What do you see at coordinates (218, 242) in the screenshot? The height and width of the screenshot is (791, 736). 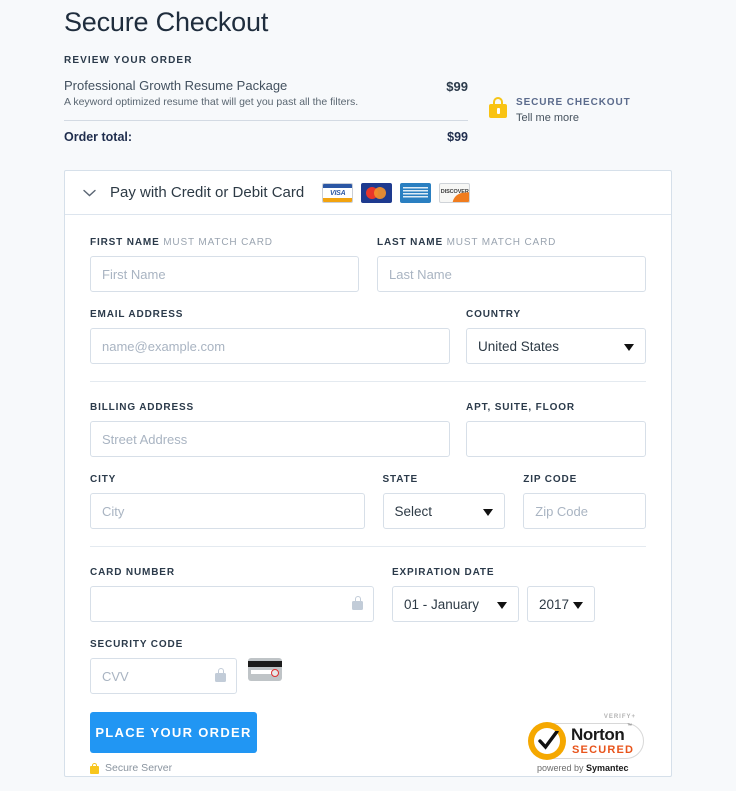 I see `first-name-label-suffix: MUST MATCH CARD` at bounding box center [218, 242].